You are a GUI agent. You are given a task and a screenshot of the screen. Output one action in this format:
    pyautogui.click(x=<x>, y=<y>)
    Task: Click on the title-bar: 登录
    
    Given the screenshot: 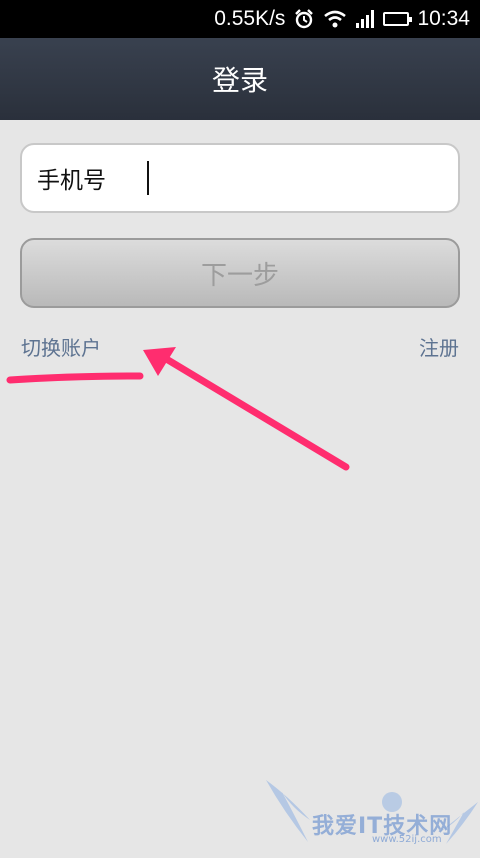 What is the action you would take?
    pyautogui.click(x=240, y=79)
    